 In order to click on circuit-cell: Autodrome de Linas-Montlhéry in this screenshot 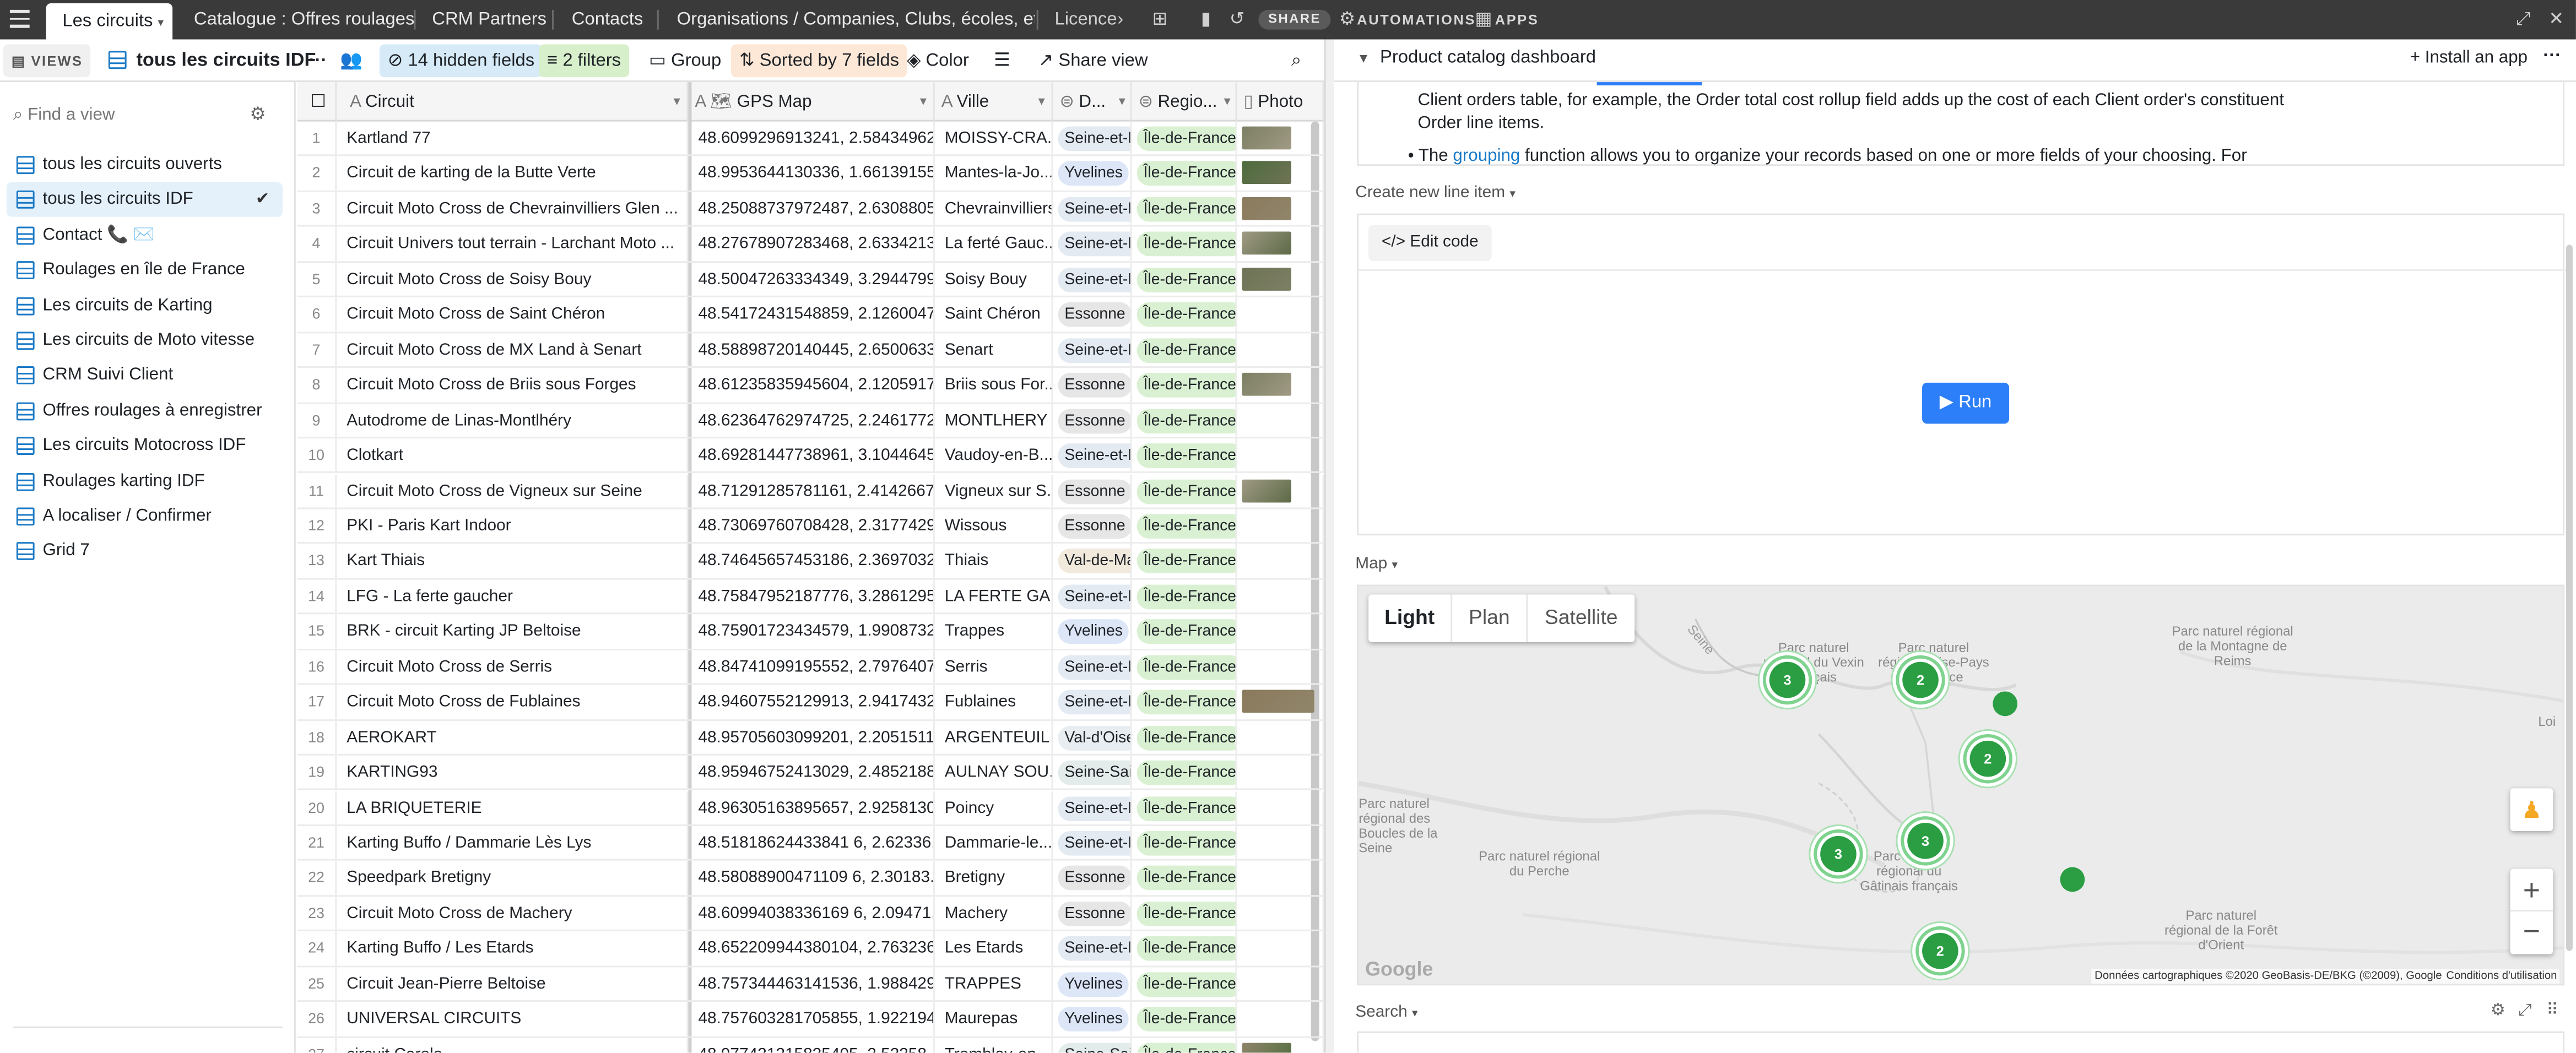, I will do `click(513, 421)`.